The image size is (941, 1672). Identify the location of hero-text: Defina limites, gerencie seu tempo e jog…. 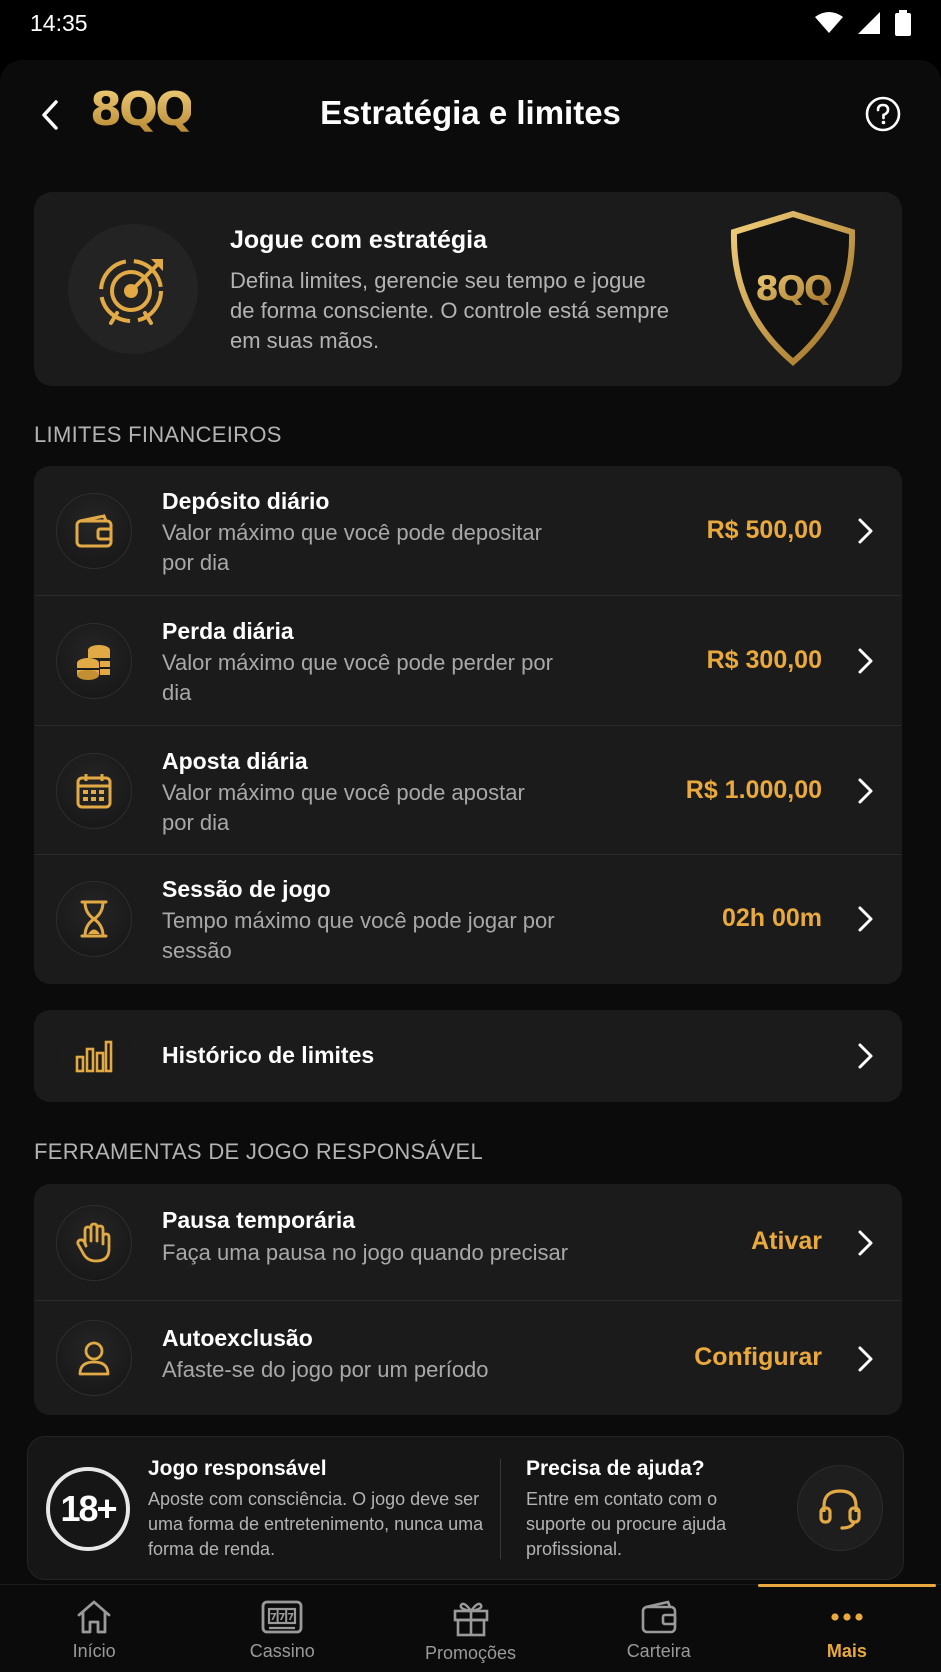
(449, 310).